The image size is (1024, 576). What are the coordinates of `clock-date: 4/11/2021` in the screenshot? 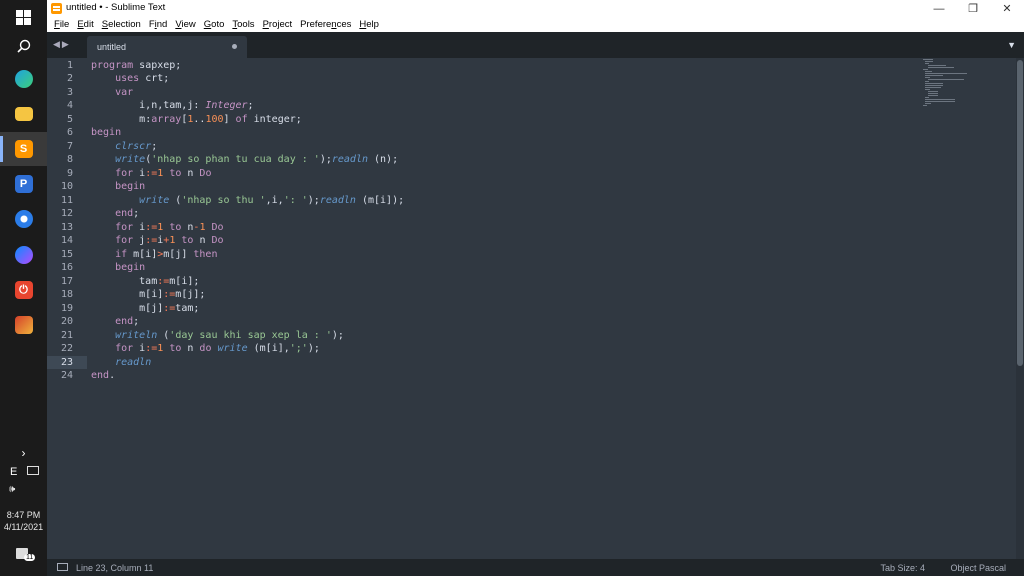 It's located at (23, 527).